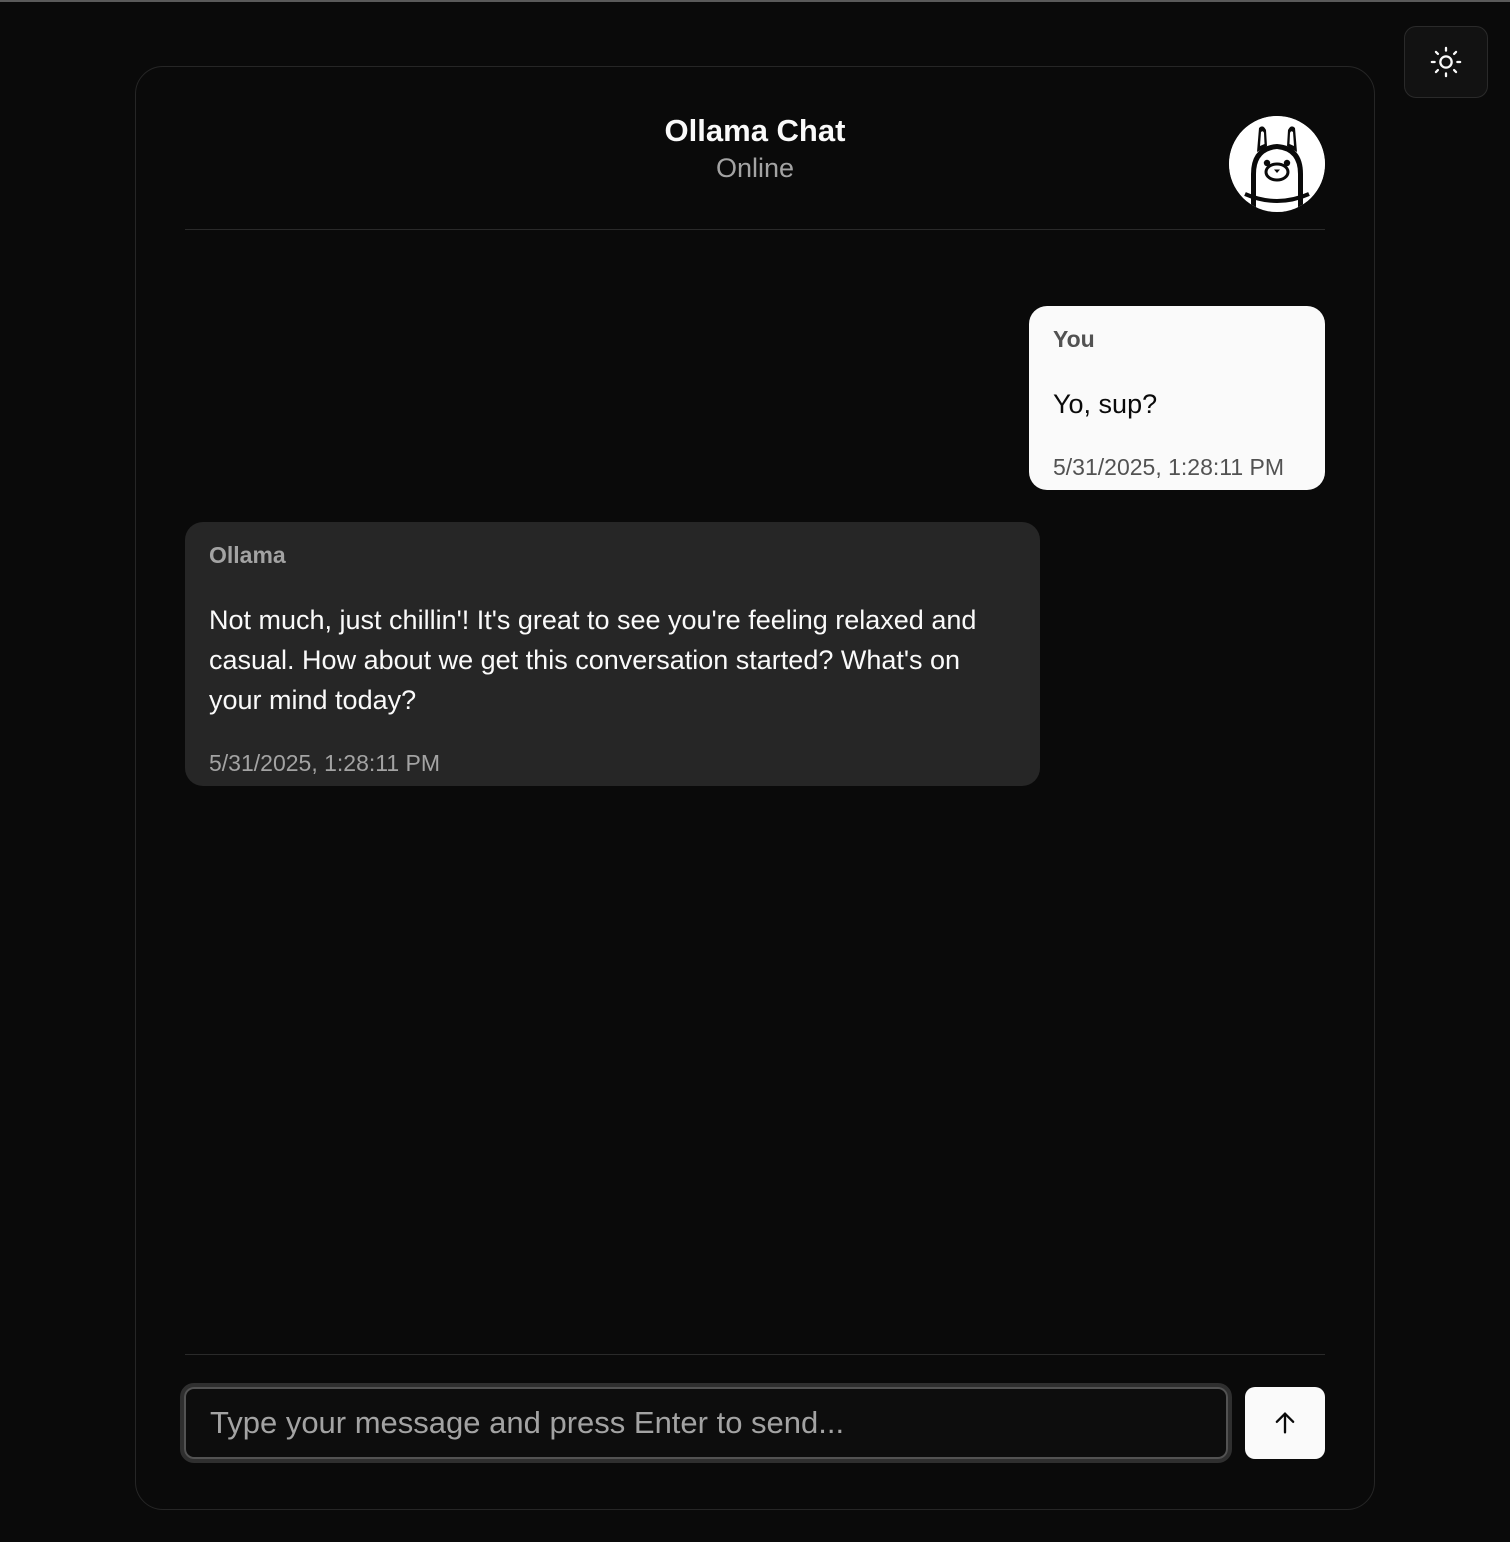  I want to click on message-text: Yo, sup?, so click(1105, 404).